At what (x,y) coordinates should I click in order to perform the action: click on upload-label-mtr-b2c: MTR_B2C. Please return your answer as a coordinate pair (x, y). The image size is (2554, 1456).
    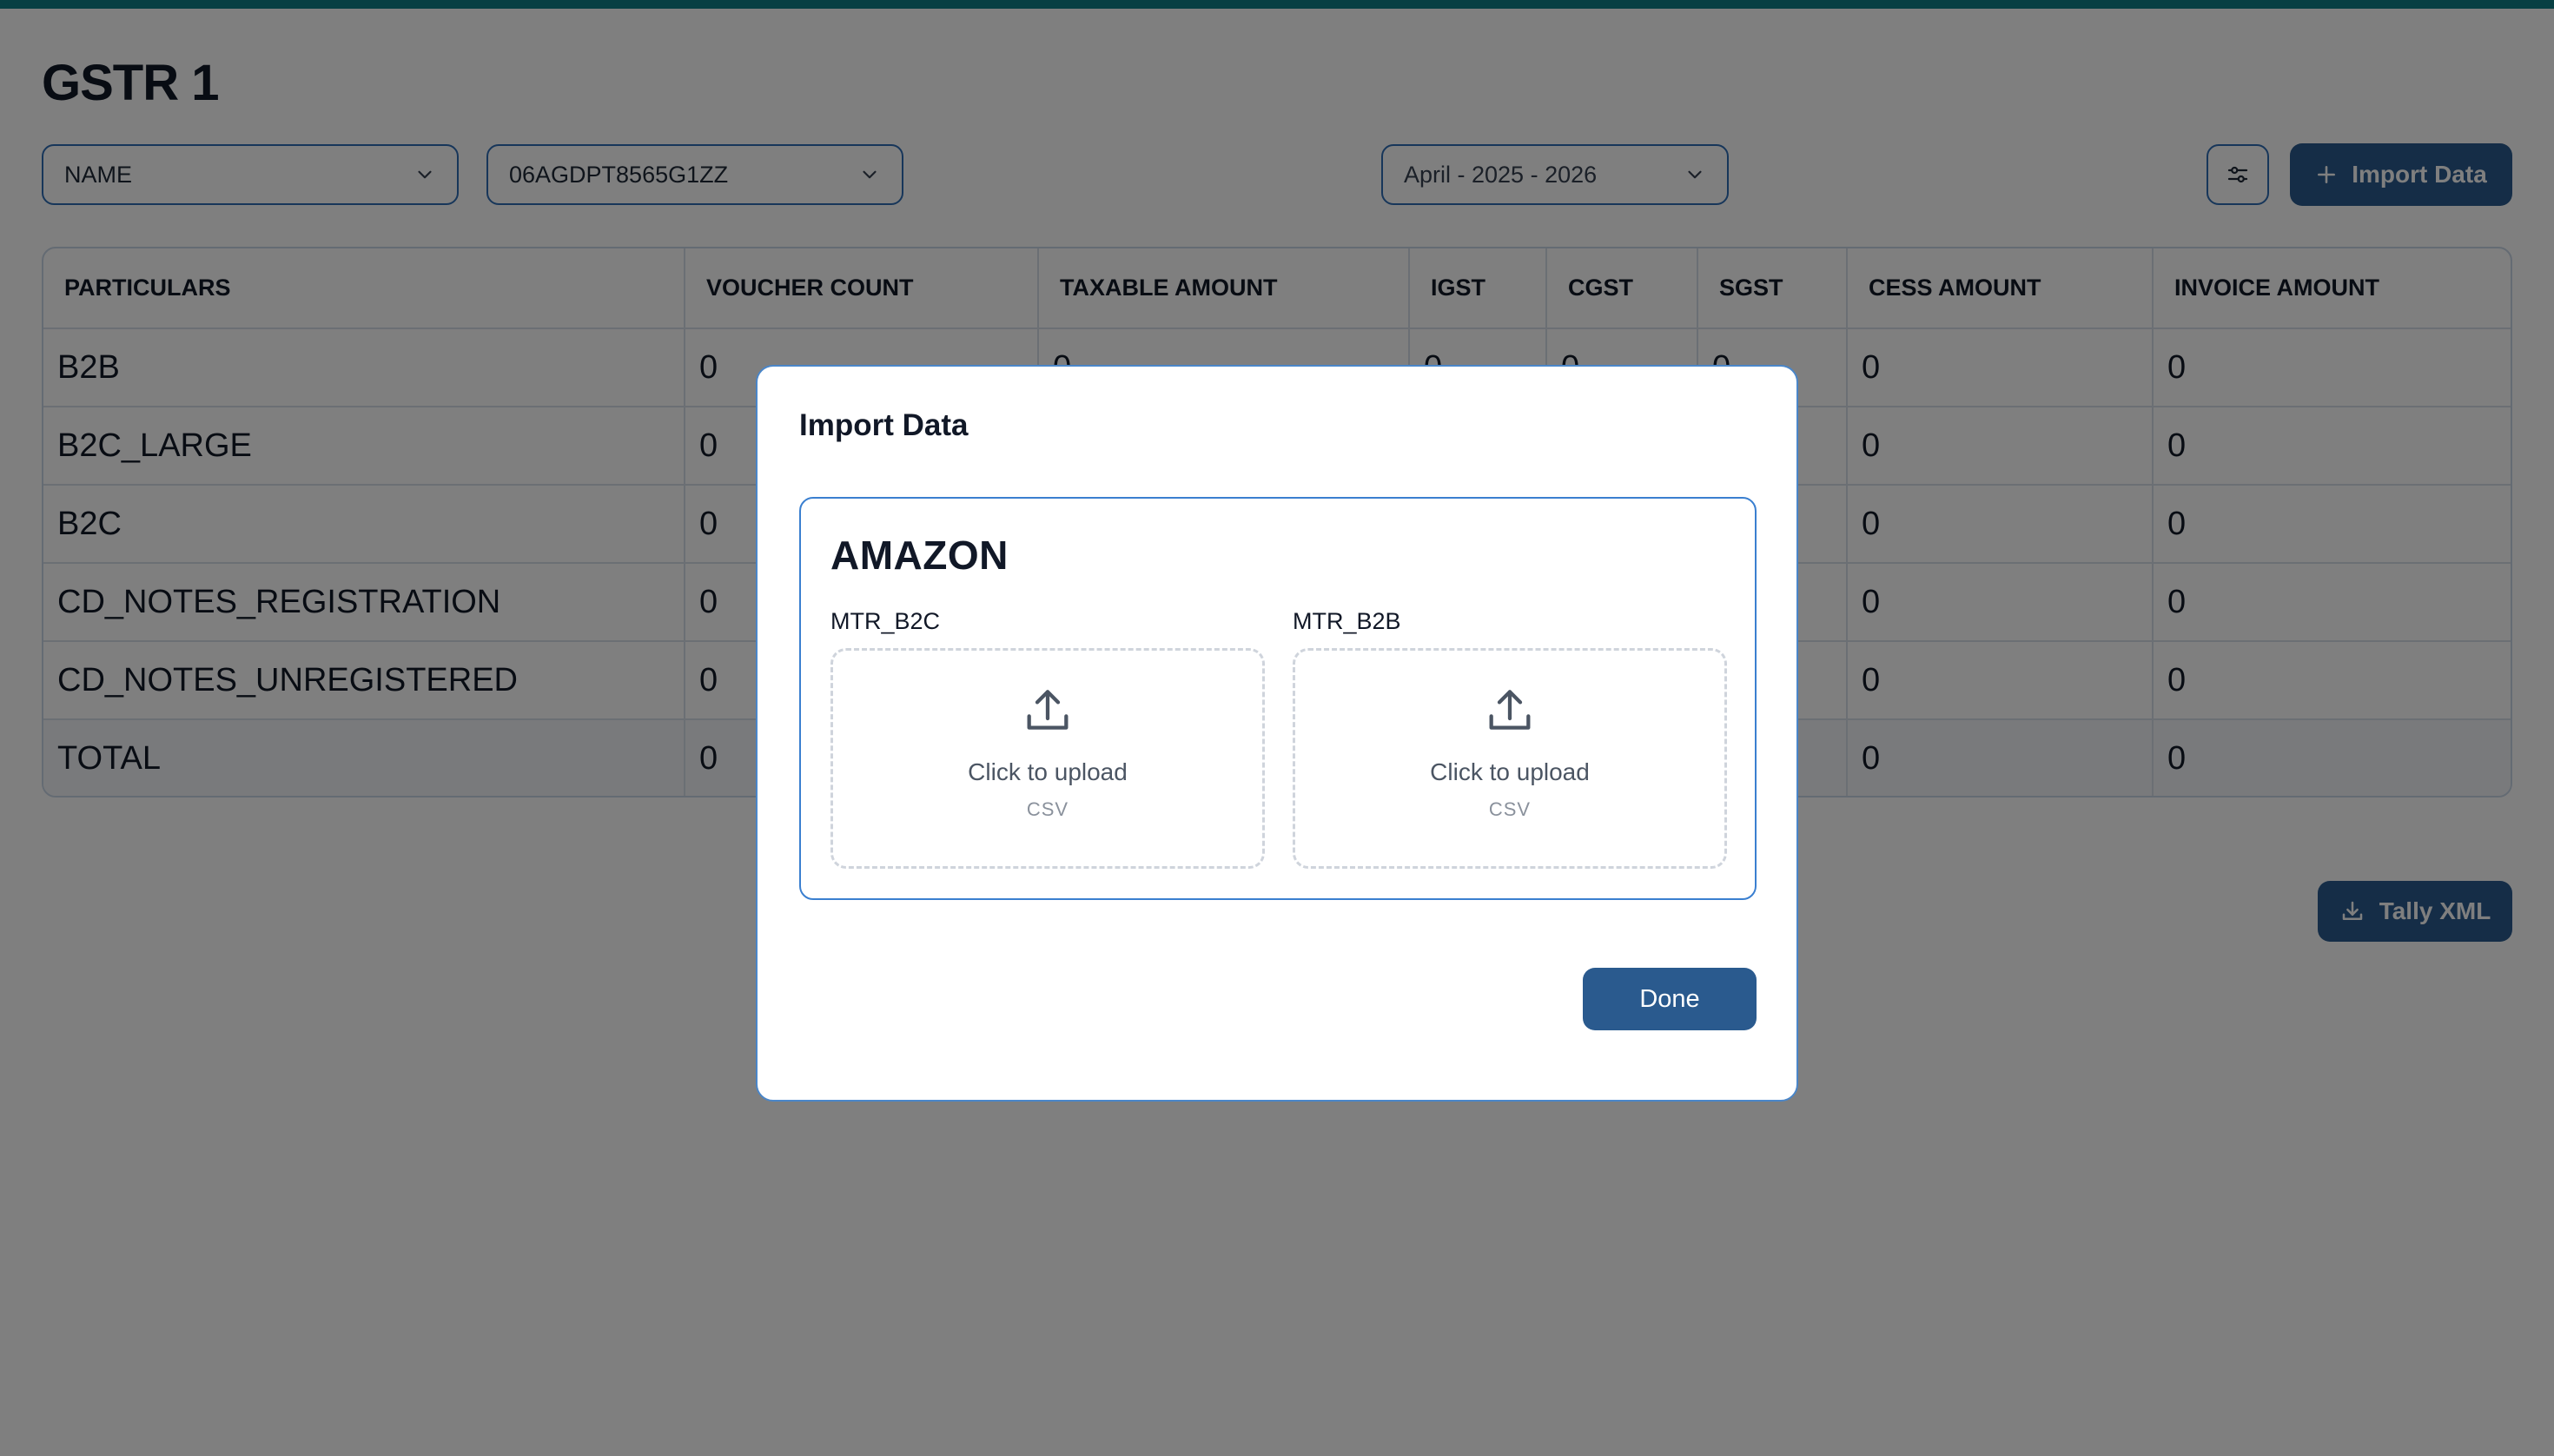
    Looking at the image, I should click on (886, 621).